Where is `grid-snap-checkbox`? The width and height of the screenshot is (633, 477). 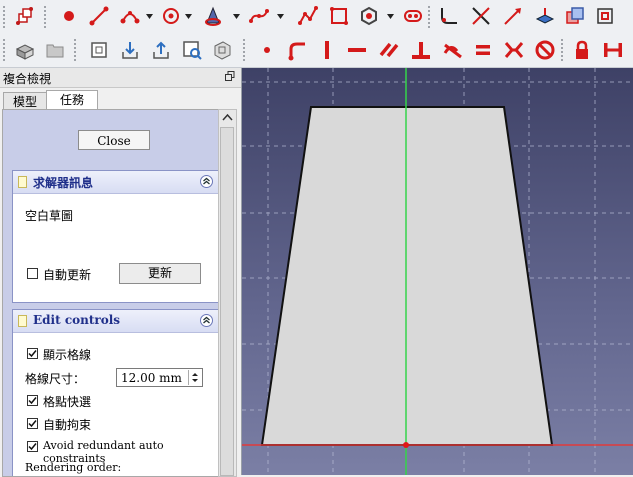 grid-snap-checkbox is located at coordinates (32, 400).